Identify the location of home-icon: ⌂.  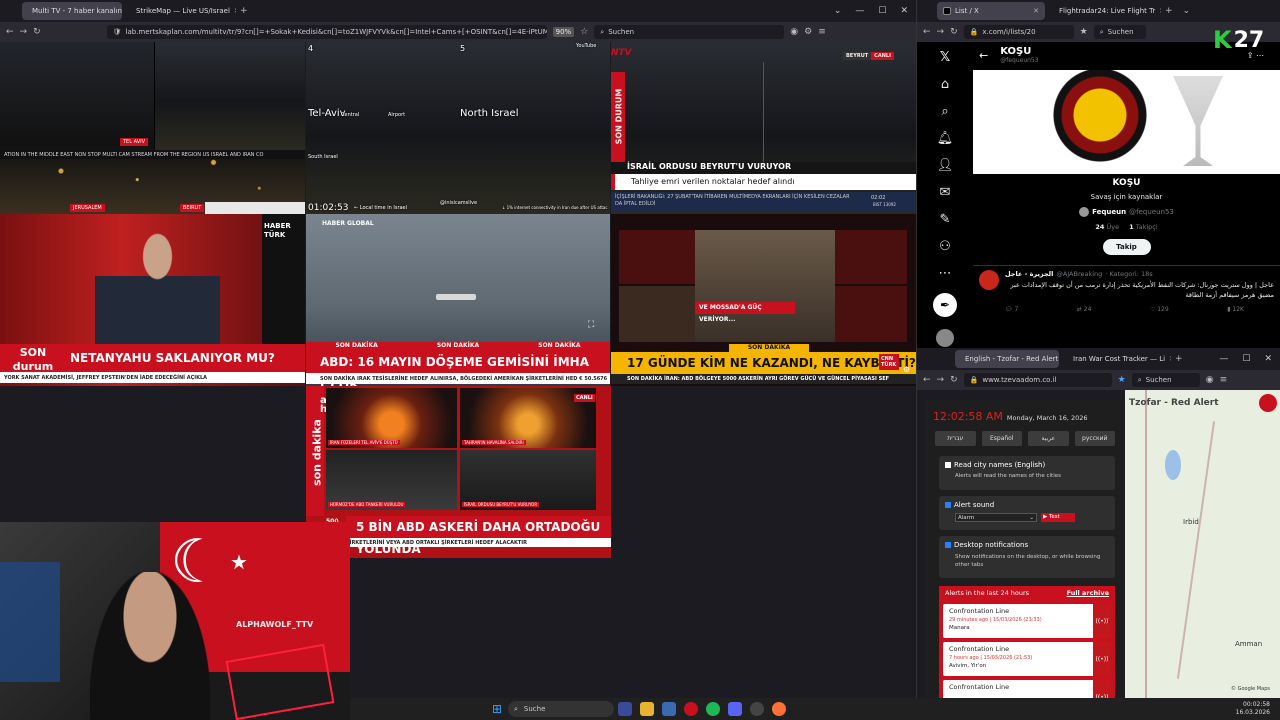
(945, 84).